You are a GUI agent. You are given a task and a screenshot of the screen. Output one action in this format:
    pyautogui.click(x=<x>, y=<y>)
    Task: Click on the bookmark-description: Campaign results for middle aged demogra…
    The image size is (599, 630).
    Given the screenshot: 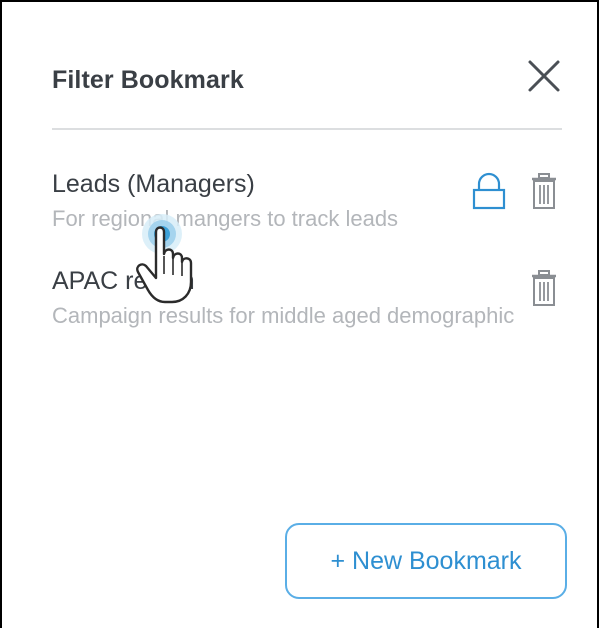 What is the action you would take?
    pyautogui.click(x=283, y=315)
    